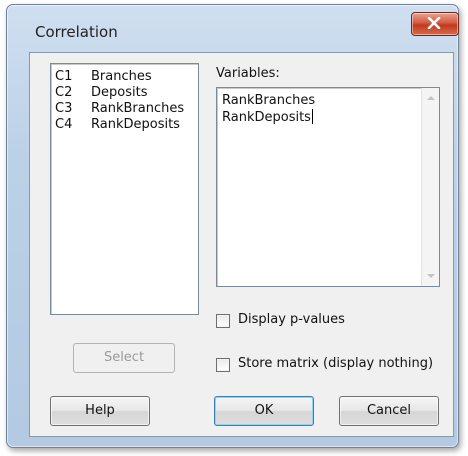  Describe the element at coordinates (312, 116) in the screenshot. I see `text-cursor` at that location.